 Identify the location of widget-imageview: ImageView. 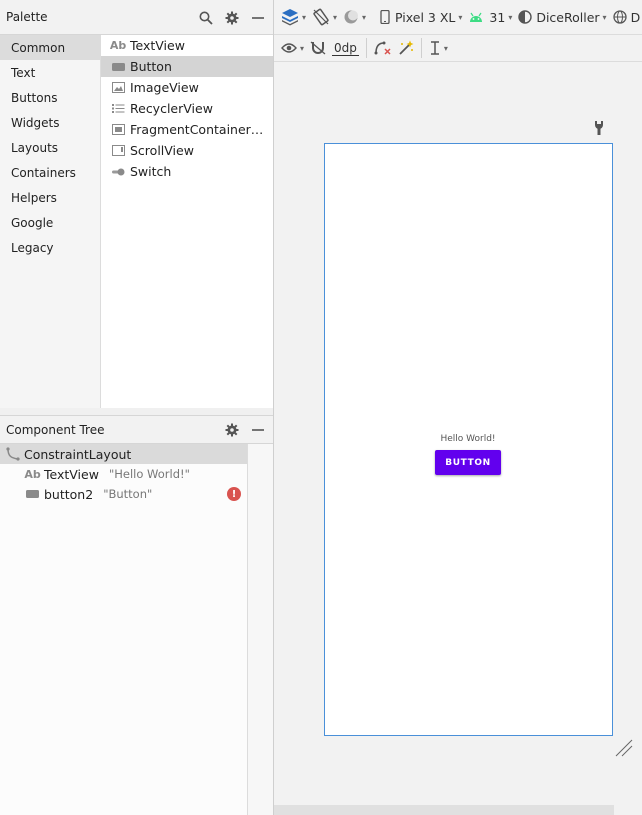
(187, 87).